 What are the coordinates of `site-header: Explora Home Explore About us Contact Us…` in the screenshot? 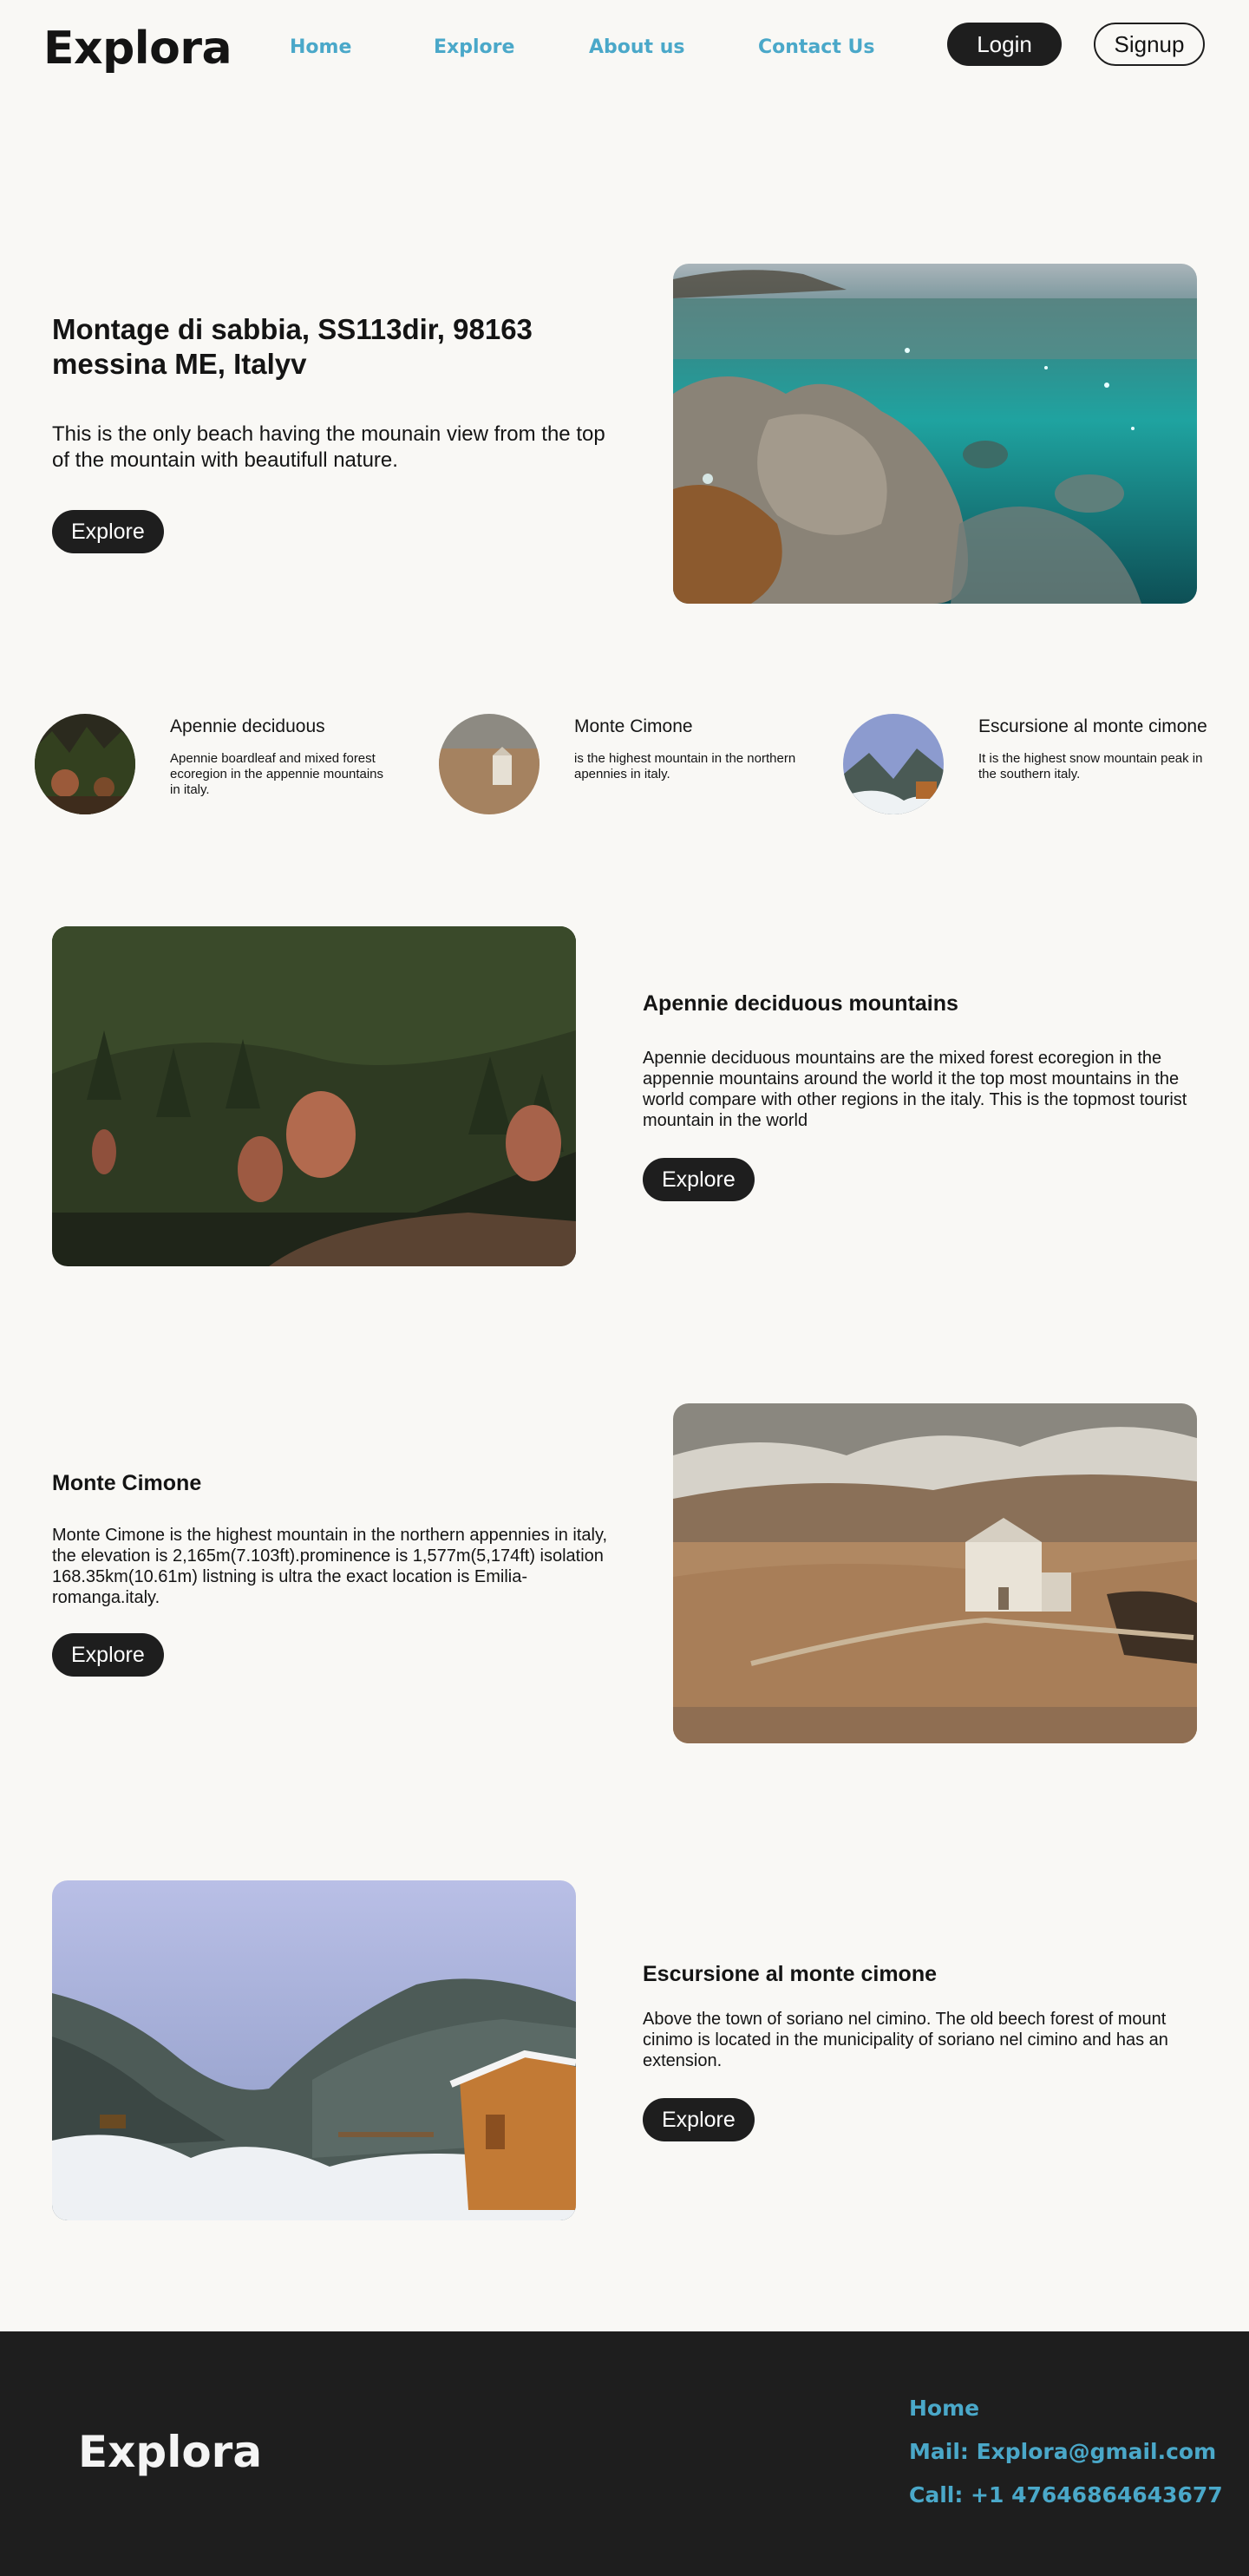 It's located at (624, 47).